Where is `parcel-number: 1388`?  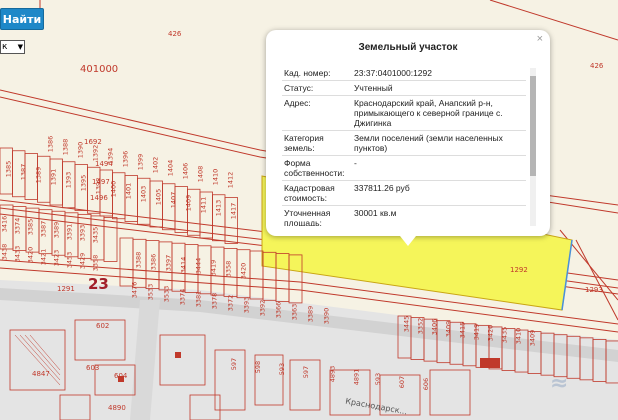
parcel-number: 1388 is located at coordinates (65, 147).